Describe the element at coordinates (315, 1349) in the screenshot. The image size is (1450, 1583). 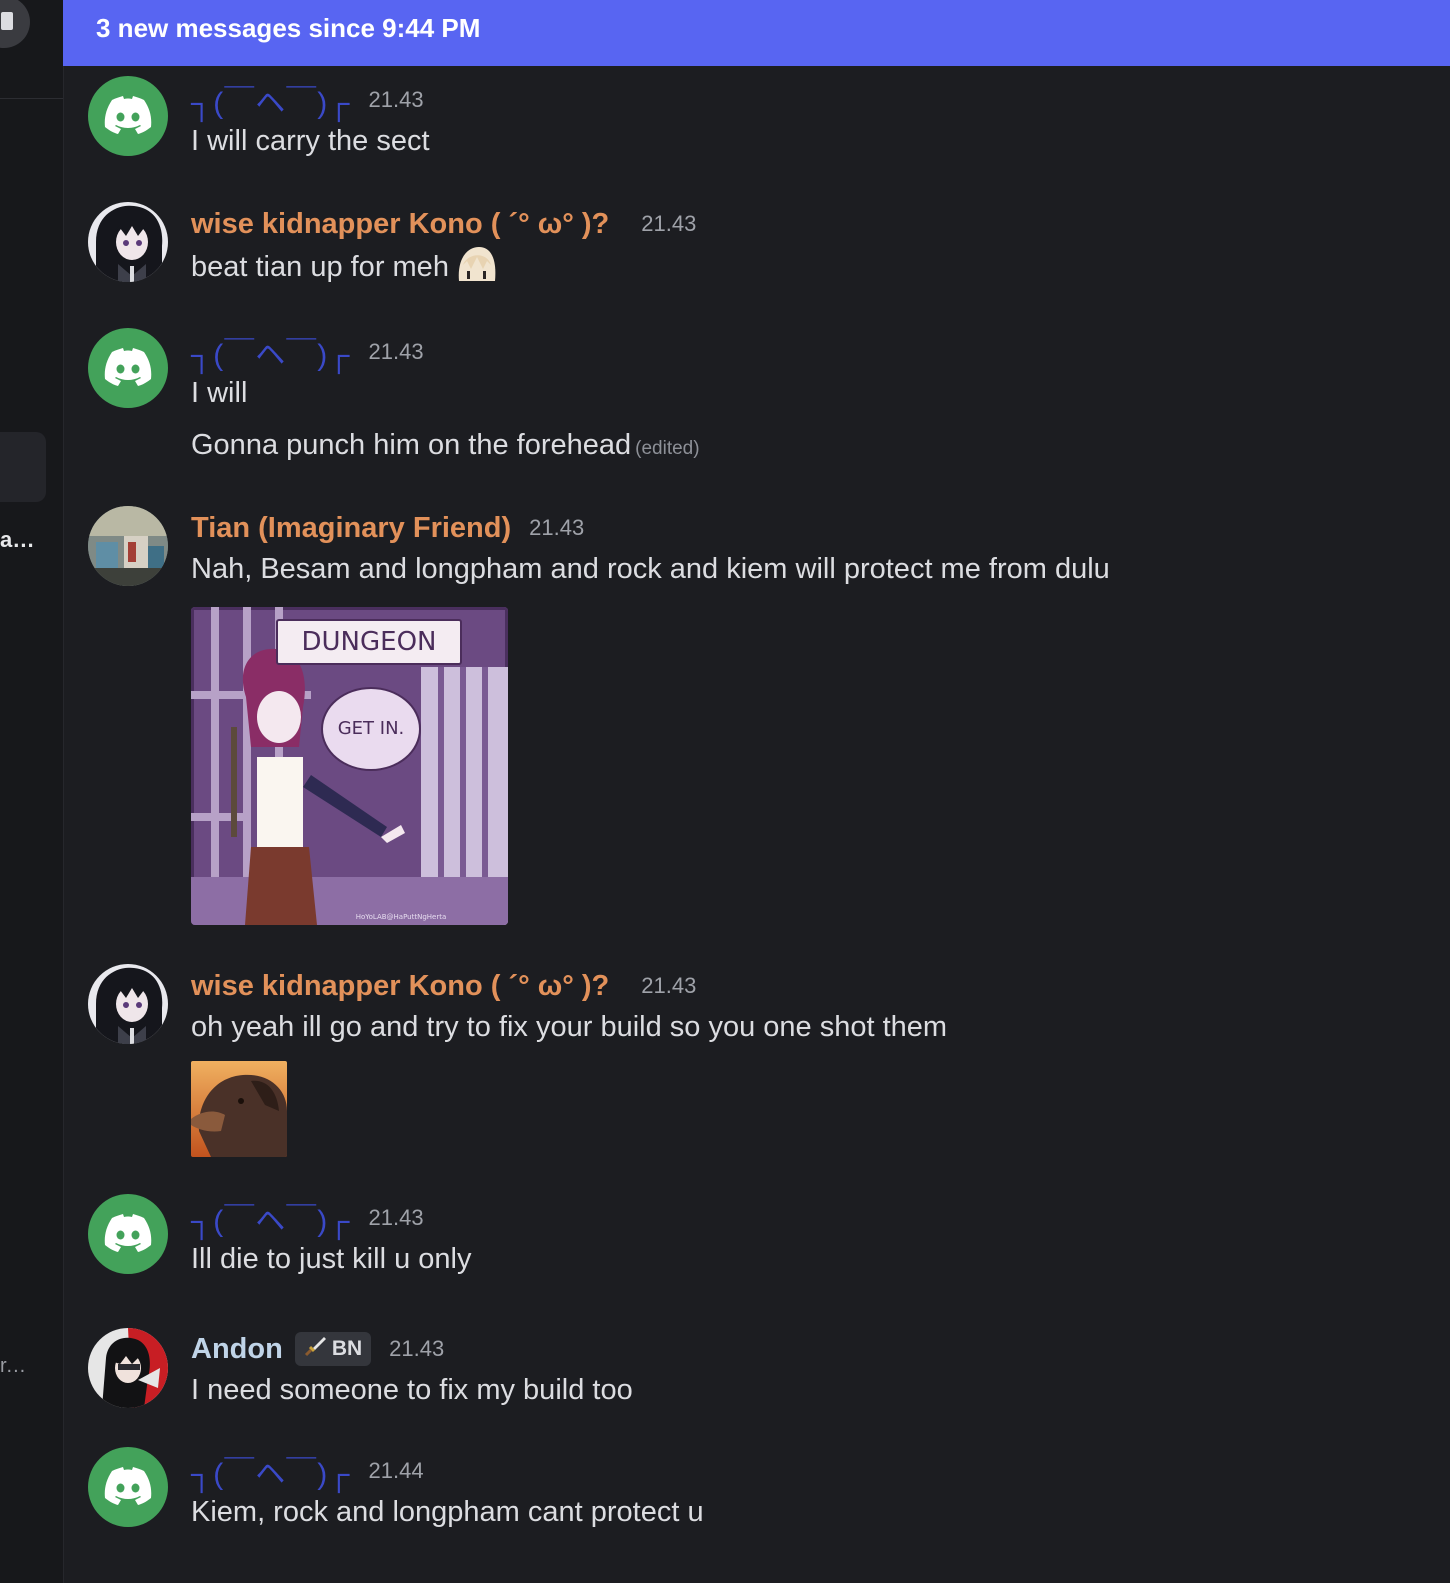
I see `sword-icon` at that location.